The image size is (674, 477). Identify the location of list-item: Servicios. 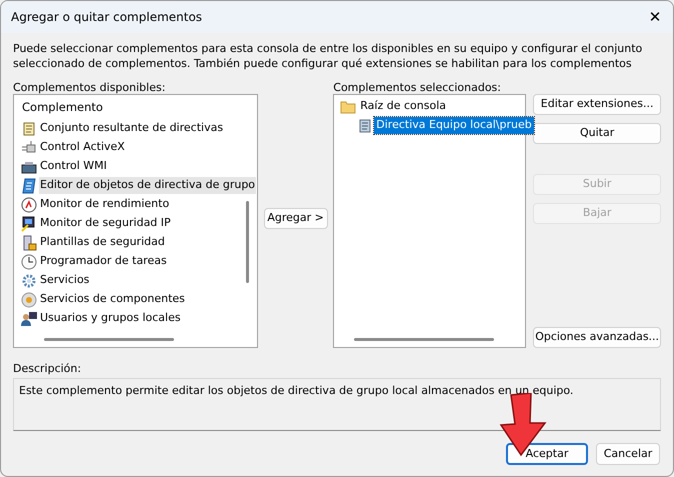
(64, 280).